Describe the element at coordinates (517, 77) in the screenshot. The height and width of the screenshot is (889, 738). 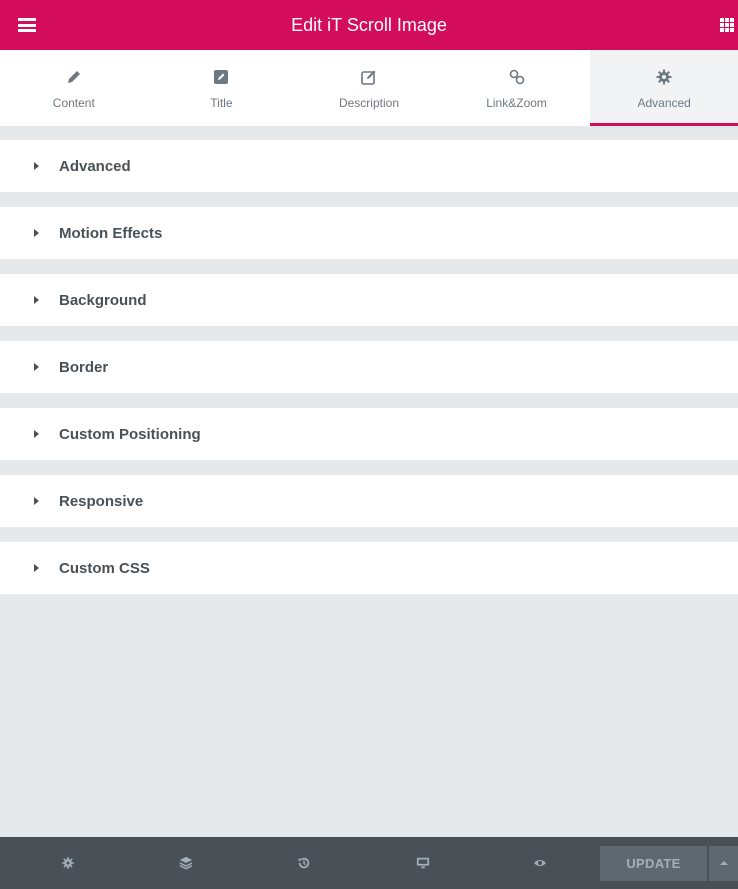
I see `link-icon` at that location.